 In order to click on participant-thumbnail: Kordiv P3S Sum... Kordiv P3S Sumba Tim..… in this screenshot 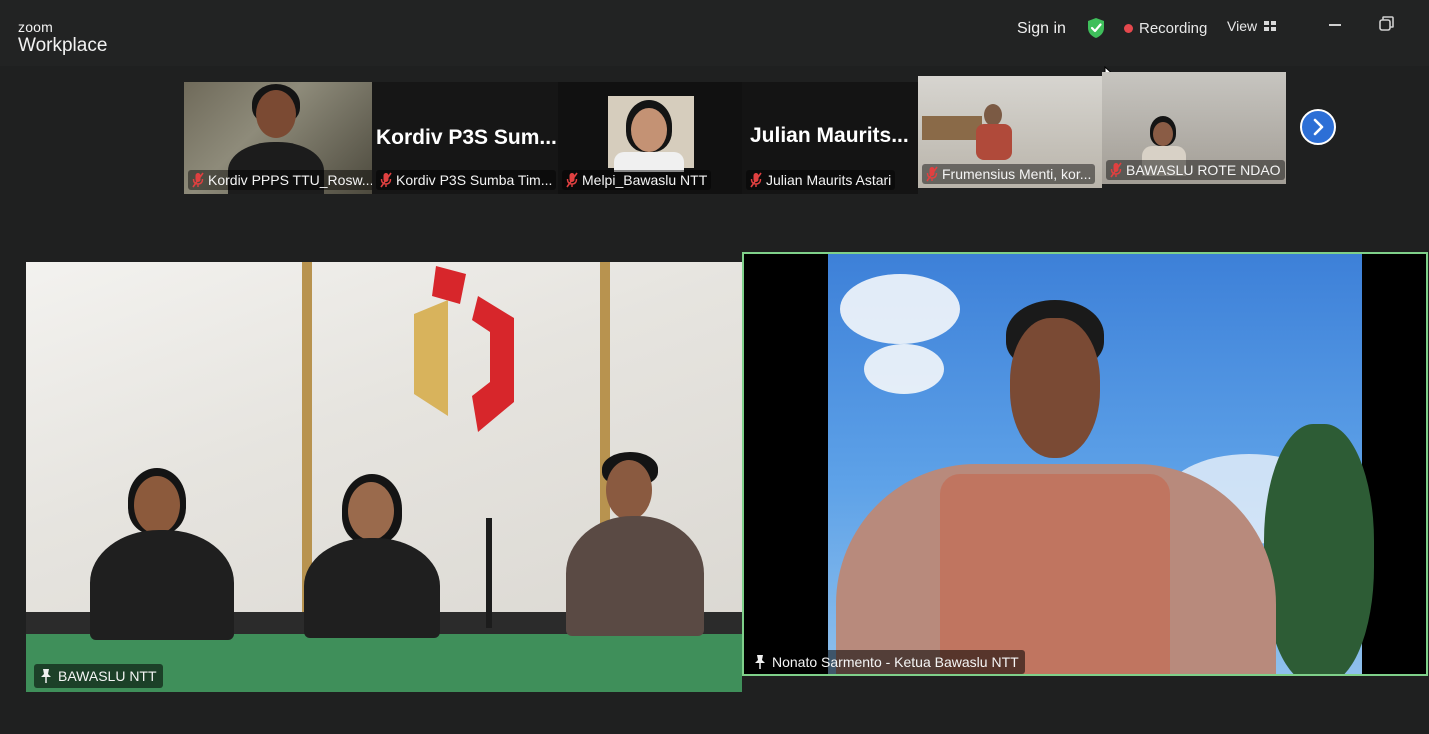, I will do `click(465, 138)`.